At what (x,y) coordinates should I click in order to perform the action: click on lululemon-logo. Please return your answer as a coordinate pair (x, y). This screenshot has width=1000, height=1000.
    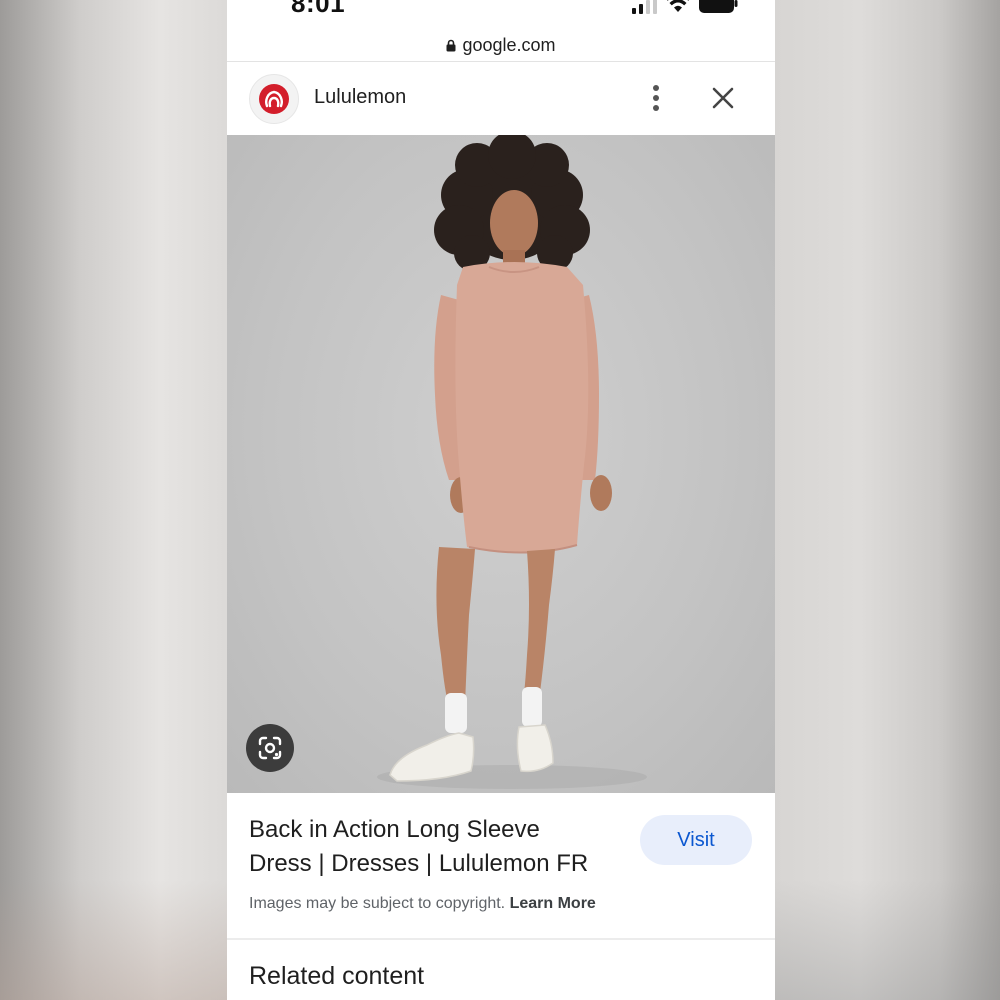
    Looking at the image, I should click on (274, 99).